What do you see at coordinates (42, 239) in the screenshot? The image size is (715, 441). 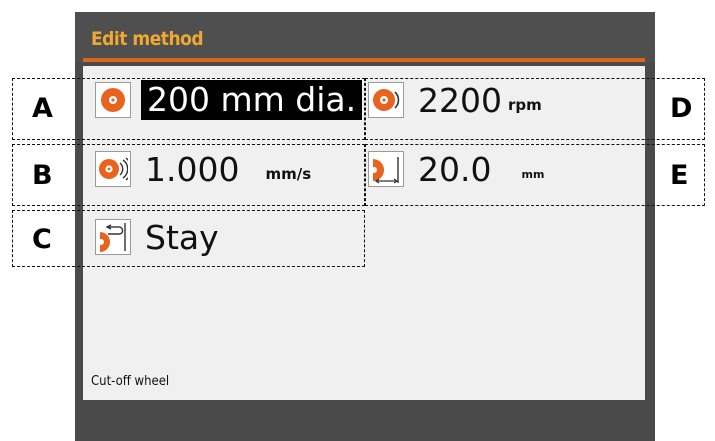 I see `callout-letter-c: C` at bounding box center [42, 239].